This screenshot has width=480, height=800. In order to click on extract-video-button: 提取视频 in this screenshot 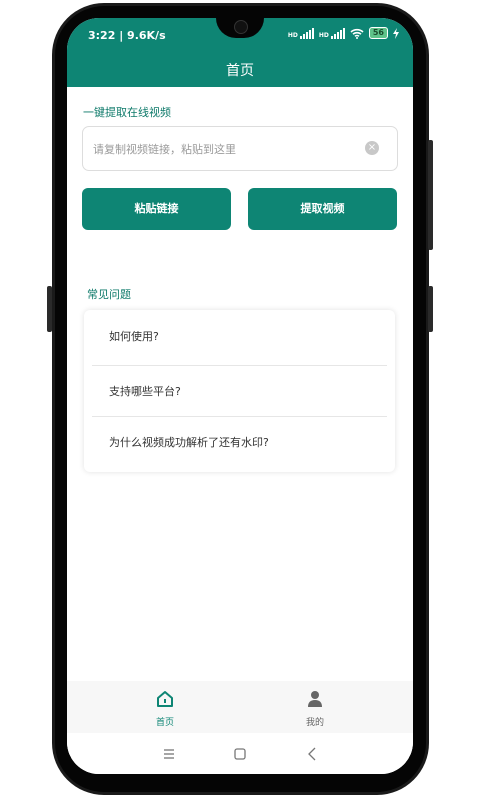, I will do `click(322, 209)`.